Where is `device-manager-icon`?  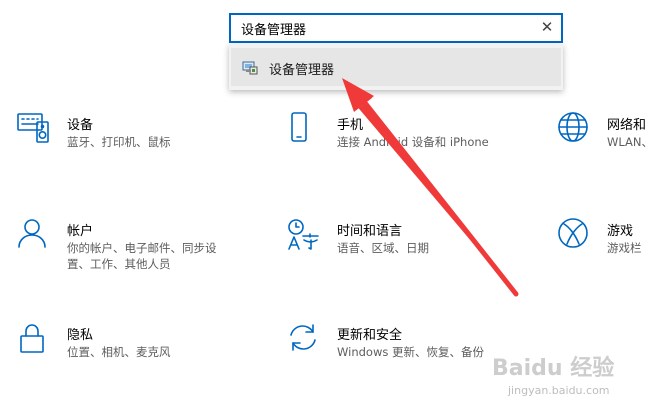 device-manager-icon is located at coordinates (250, 68).